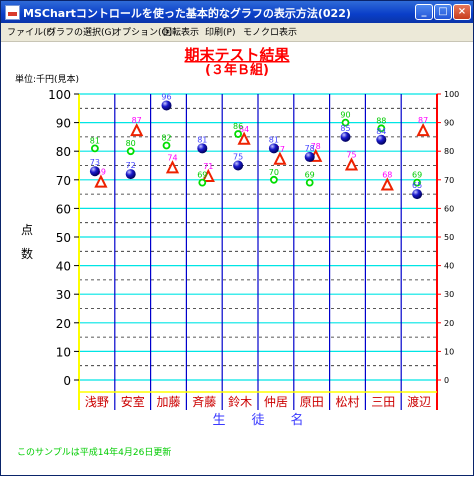 Image resolution: width=474 pixels, height=479 pixels. I want to click on series1-data-label: 84, so click(381, 131).